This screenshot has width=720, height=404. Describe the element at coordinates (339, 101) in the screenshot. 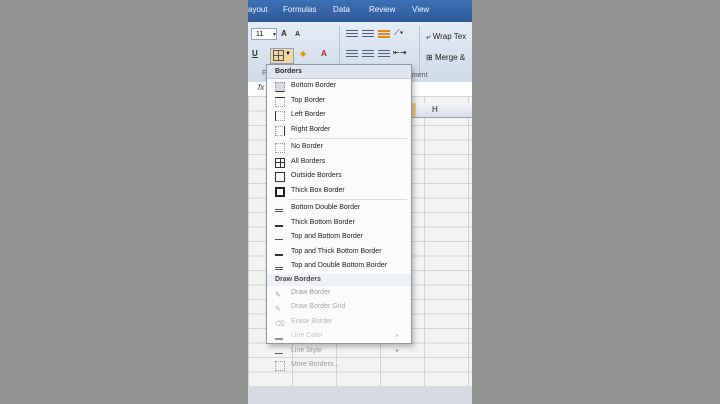

I see `menu-item-top-border: Top Border` at that location.